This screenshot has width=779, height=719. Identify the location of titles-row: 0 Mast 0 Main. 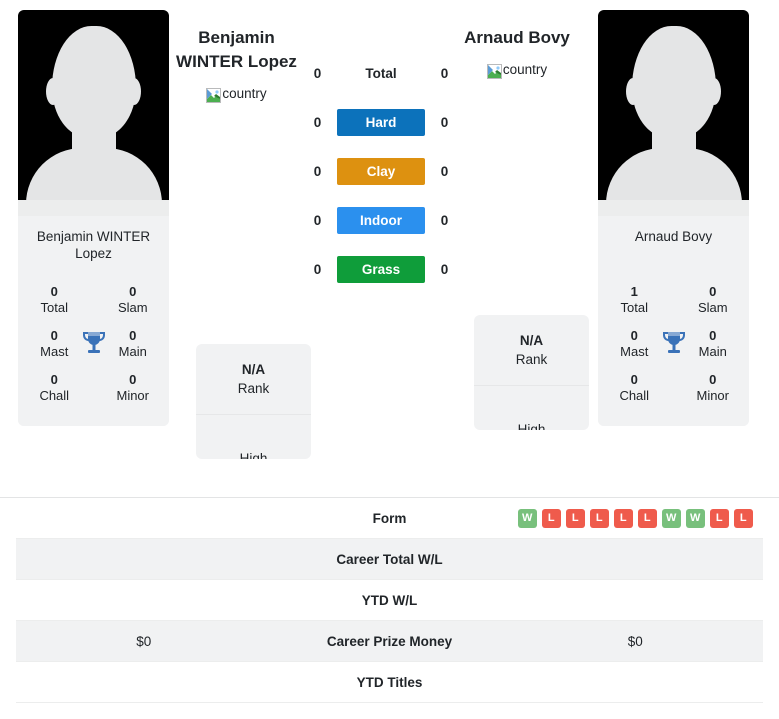
(93, 344).